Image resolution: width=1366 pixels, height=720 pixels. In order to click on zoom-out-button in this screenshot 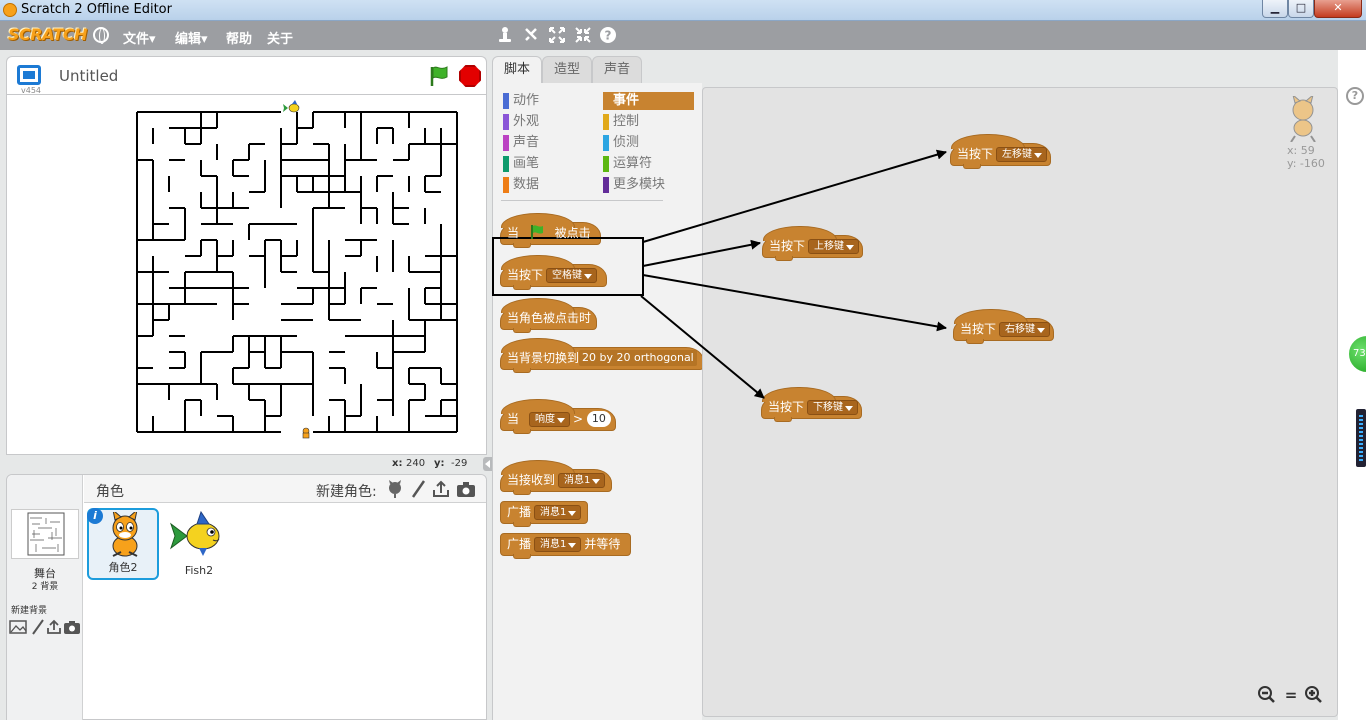, I will do `click(1267, 695)`.